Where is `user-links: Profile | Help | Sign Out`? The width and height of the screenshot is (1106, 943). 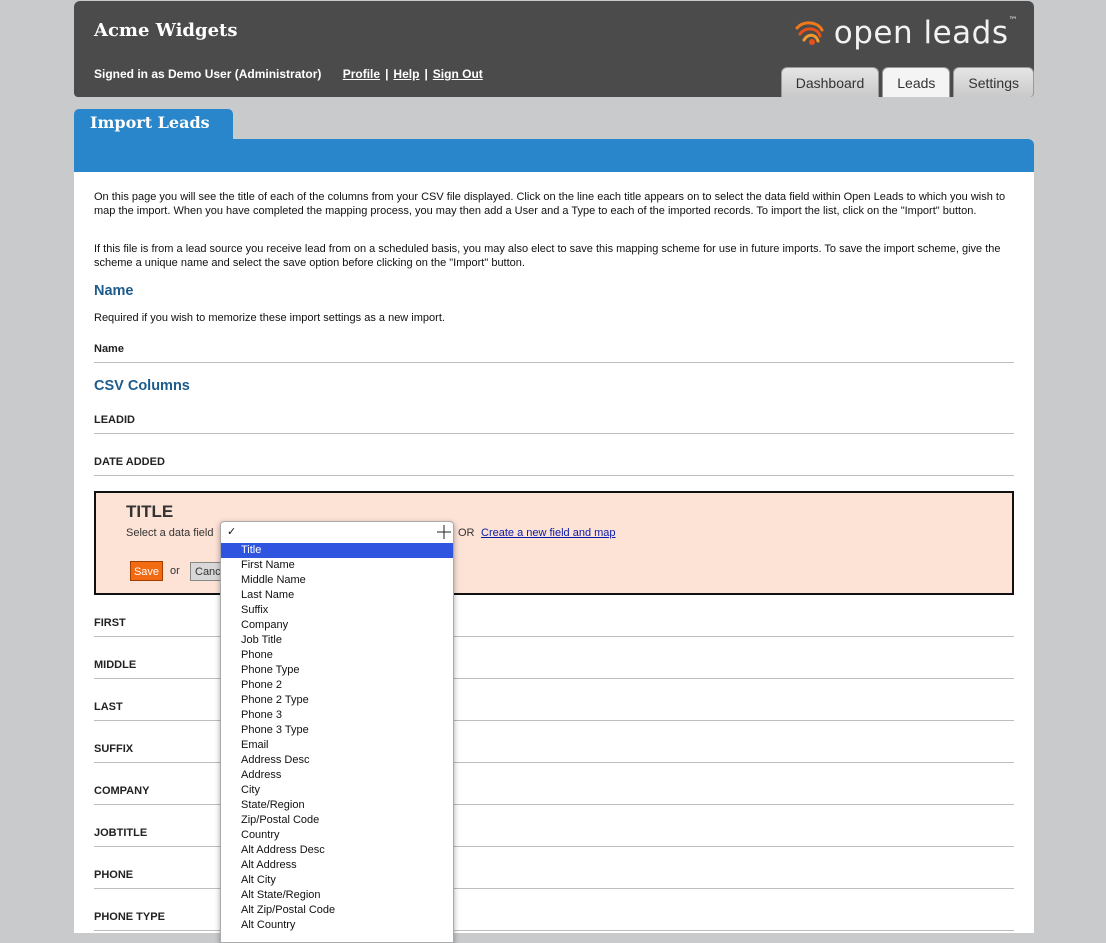
user-links: Profile | Help | Sign Out is located at coordinates (413, 74).